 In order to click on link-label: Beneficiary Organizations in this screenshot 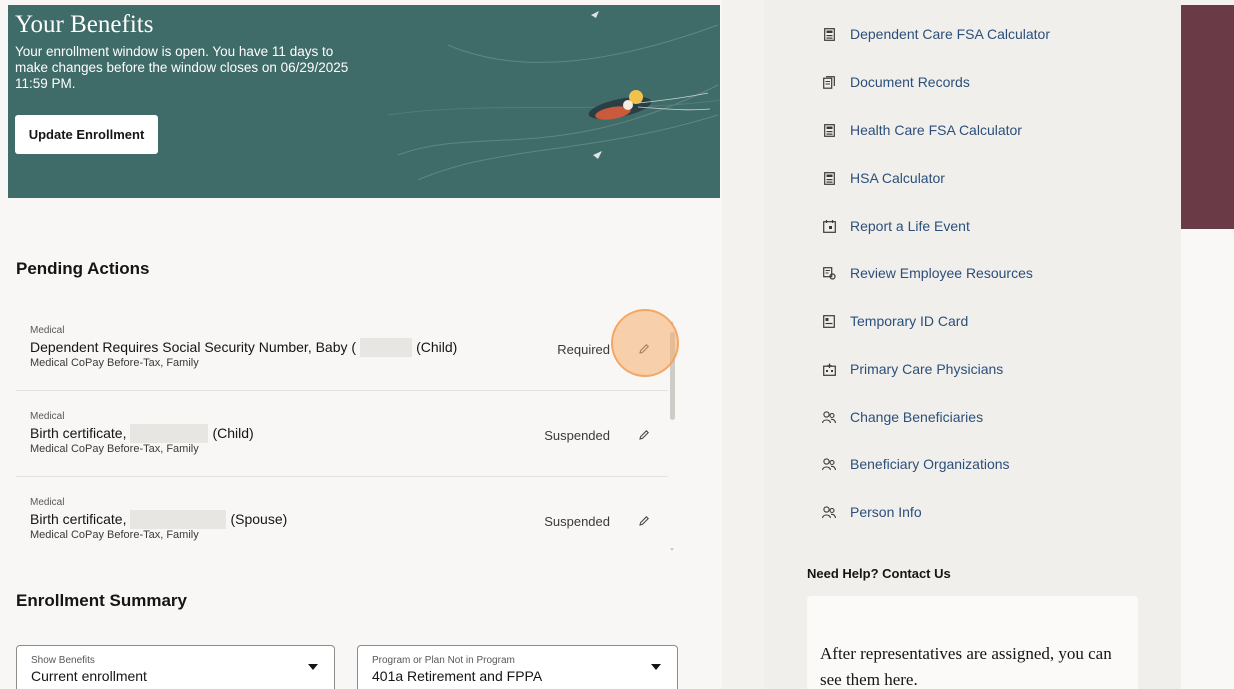, I will do `click(930, 464)`.